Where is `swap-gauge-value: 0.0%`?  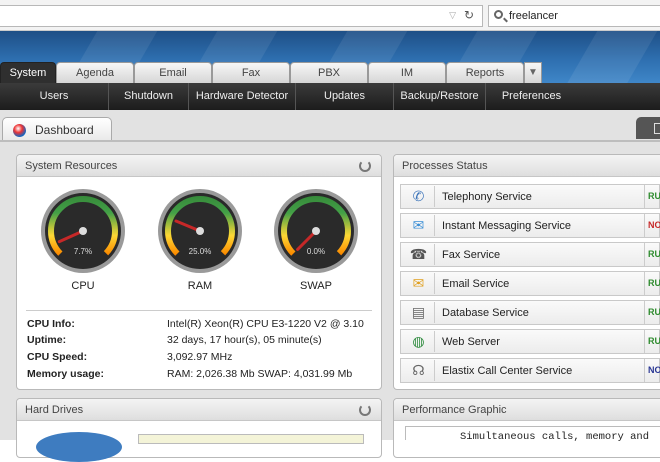 swap-gauge-value: 0.0% is located at coordinates (316, 251).